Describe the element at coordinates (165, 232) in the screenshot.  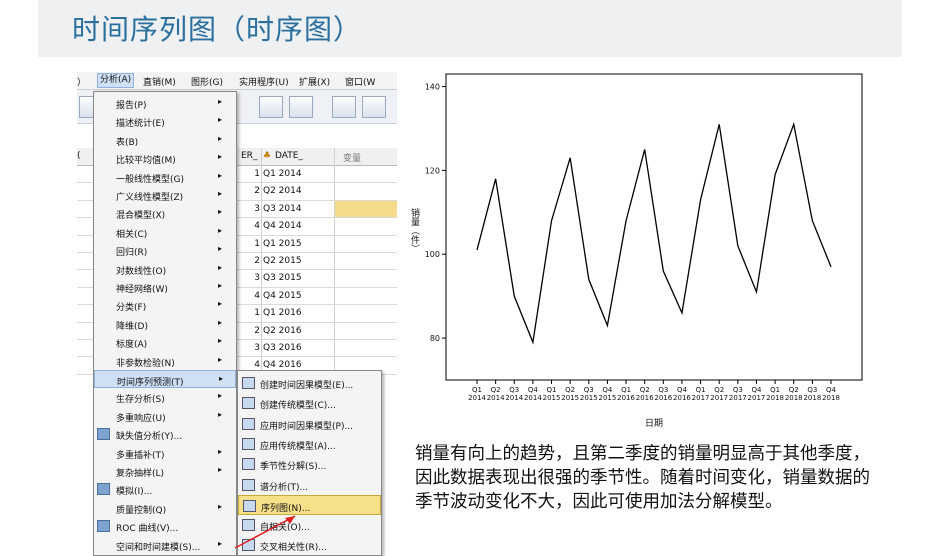
I see `menu-item: 相关(C) ▸` at that location.